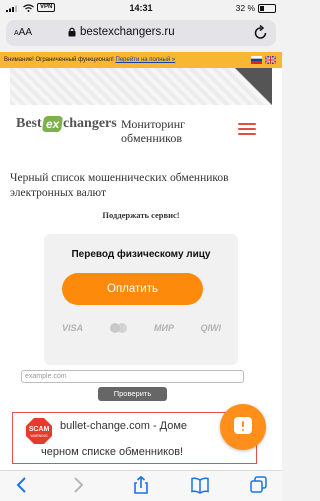 This screenshot has width=320, height=501. Describe the element at coordinates (72, 32) in the screenshot. I see `lock-icon` at that location.